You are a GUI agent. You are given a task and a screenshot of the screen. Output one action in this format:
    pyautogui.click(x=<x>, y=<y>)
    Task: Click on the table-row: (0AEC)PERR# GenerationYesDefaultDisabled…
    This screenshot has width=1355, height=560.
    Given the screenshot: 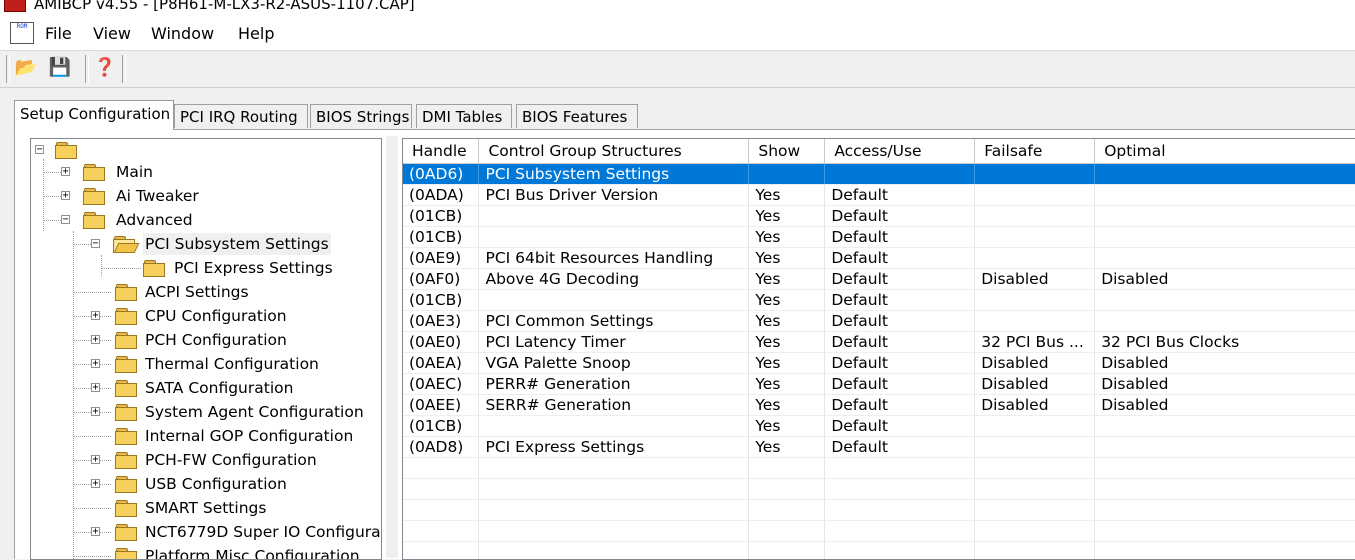 What is the action you would take?
    pyautogui.click(x=879, y=384)
    